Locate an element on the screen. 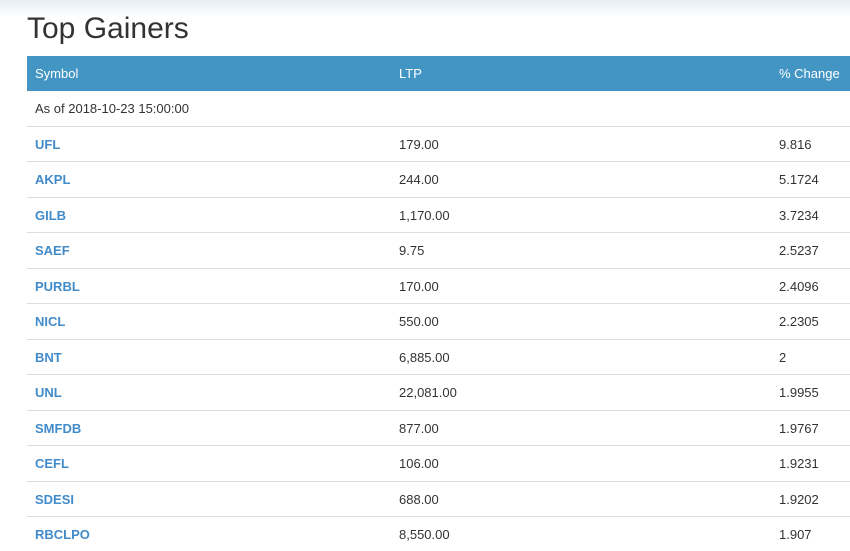  table-row: AKPL 244.00 5.1724 is located at coordinates (438, 180).